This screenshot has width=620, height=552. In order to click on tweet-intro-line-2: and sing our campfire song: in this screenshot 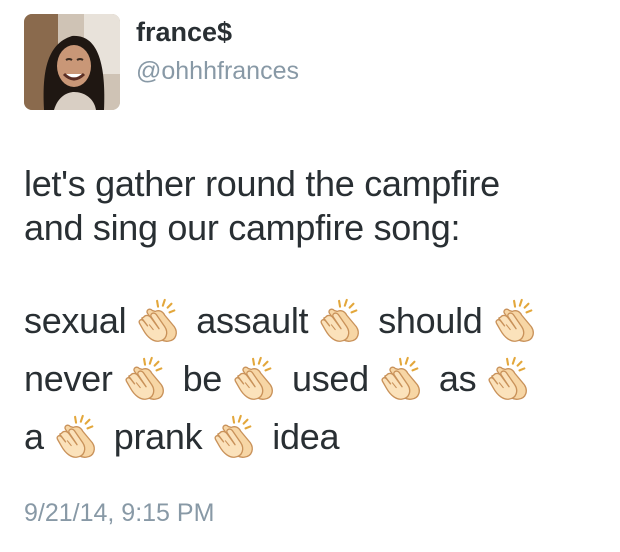, I will do `click(242, 227)`.